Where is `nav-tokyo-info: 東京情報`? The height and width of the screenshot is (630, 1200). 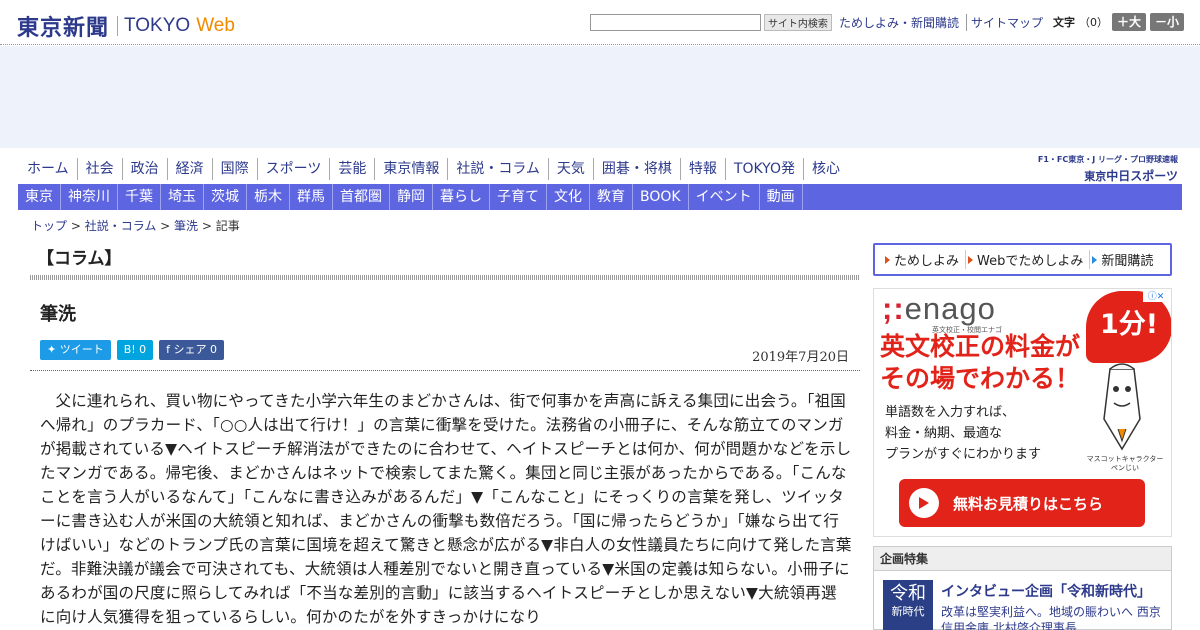 nav-tokyo-info: 東京情報 is located at coordinates (410, 169).